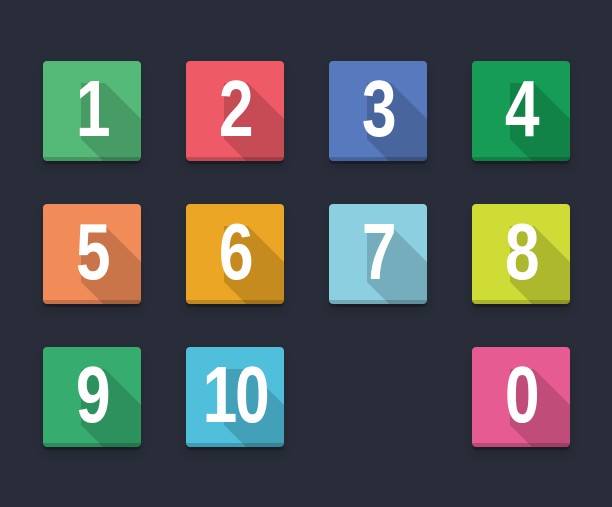  I want to click on number-tile-7: 7, so click(378, 254).